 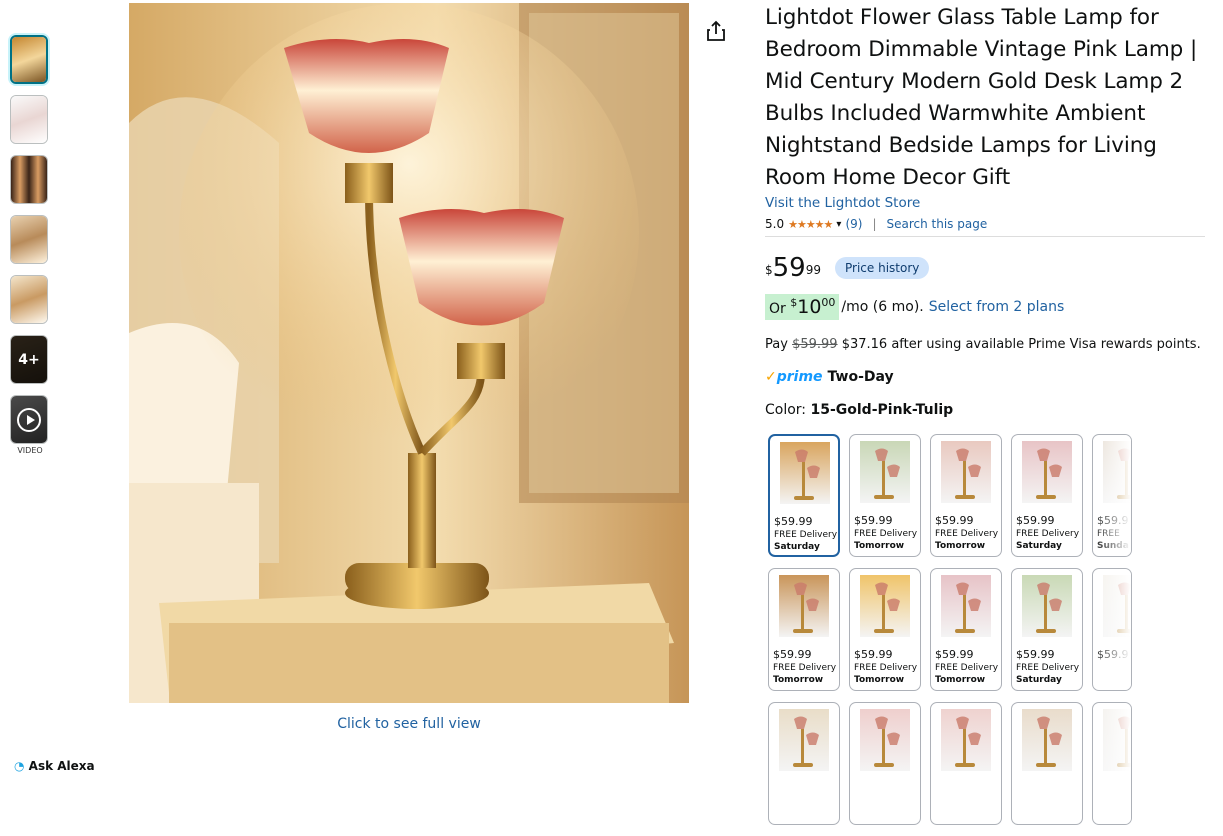 I want to click on ask-alexa-label: Ask Alexa, so click(x=61, y=766).